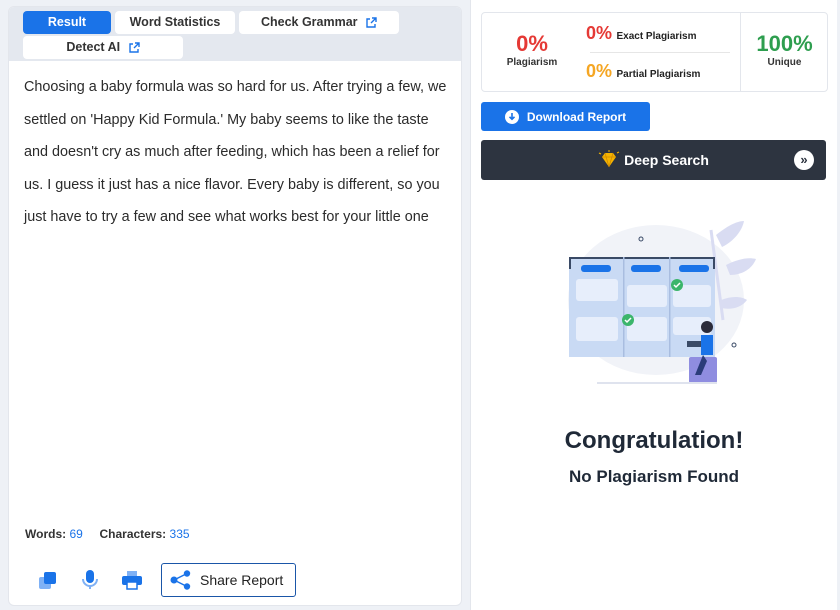 The width and height of the screenshot is (840, 610). I want to click on counts-row: Words: 69 Characters: 335, so click(107, 534).